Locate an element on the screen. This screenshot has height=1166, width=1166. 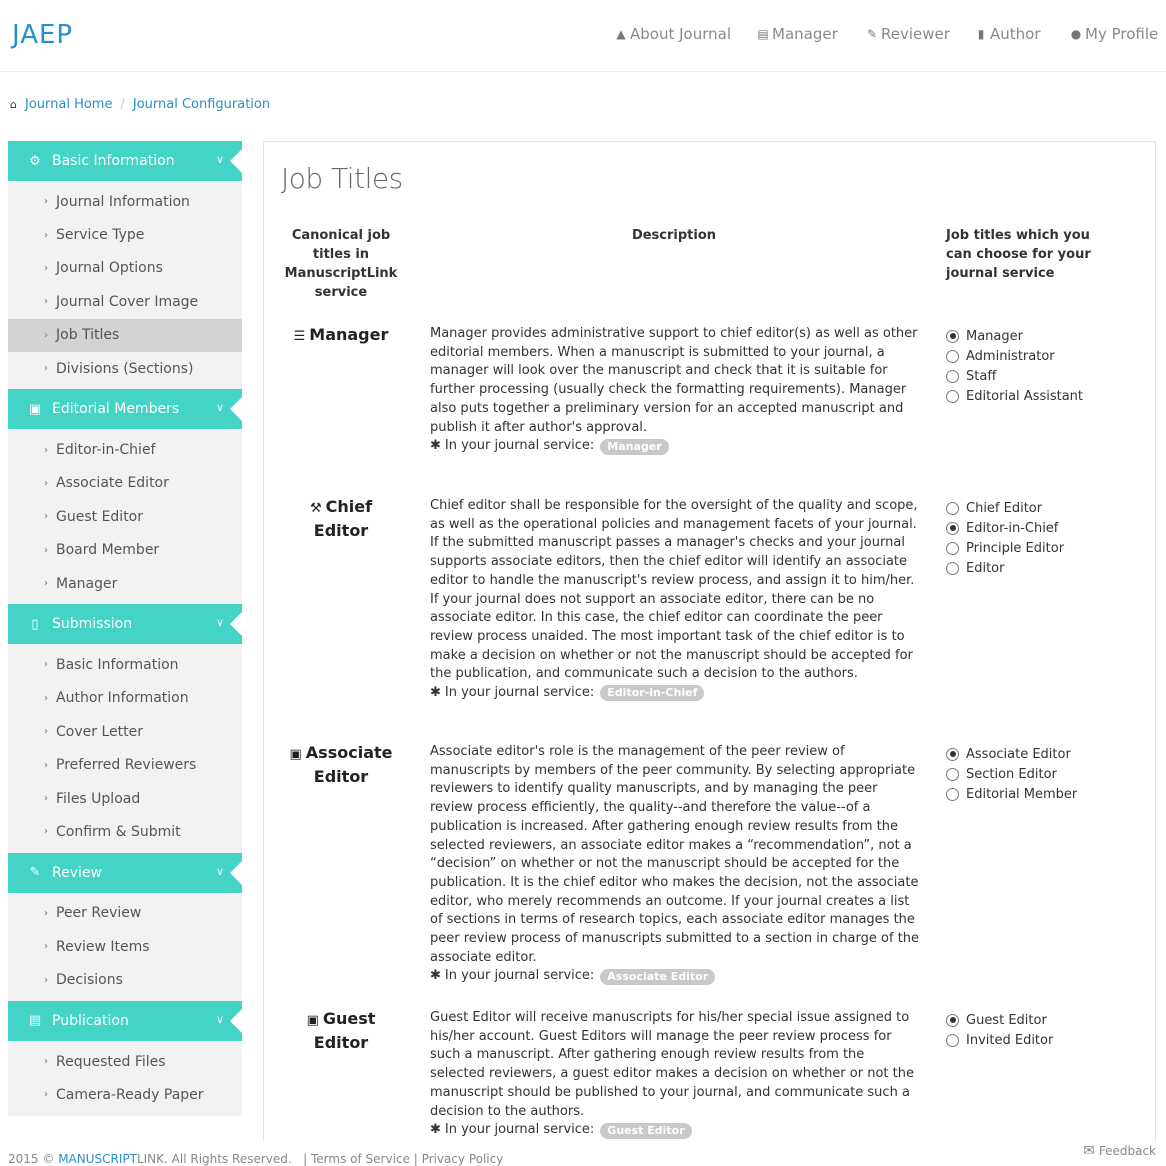
service-line: ✱ In your journal service: Guest Editor is located at coordinates (675, 1130).